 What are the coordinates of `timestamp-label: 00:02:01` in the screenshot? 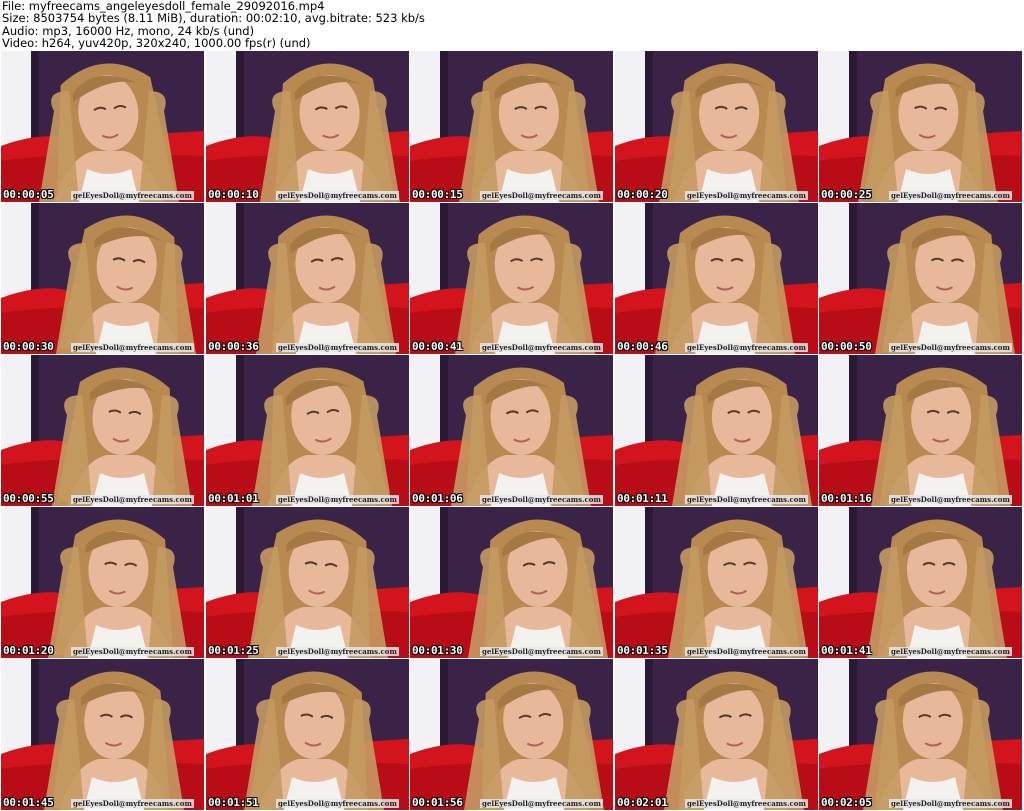 It's located at (642, 802).